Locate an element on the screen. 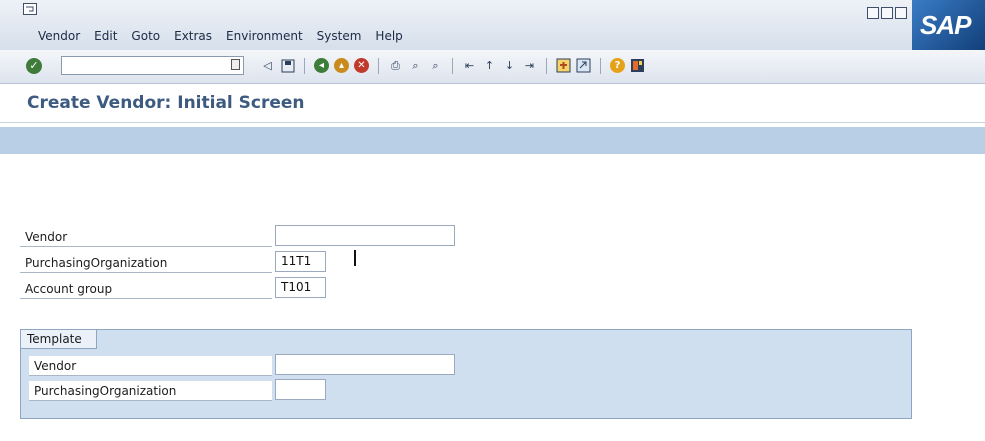 This screenshot has height=441, width=985. sap-logo-text: SAP is located at coordinates (945, 25).